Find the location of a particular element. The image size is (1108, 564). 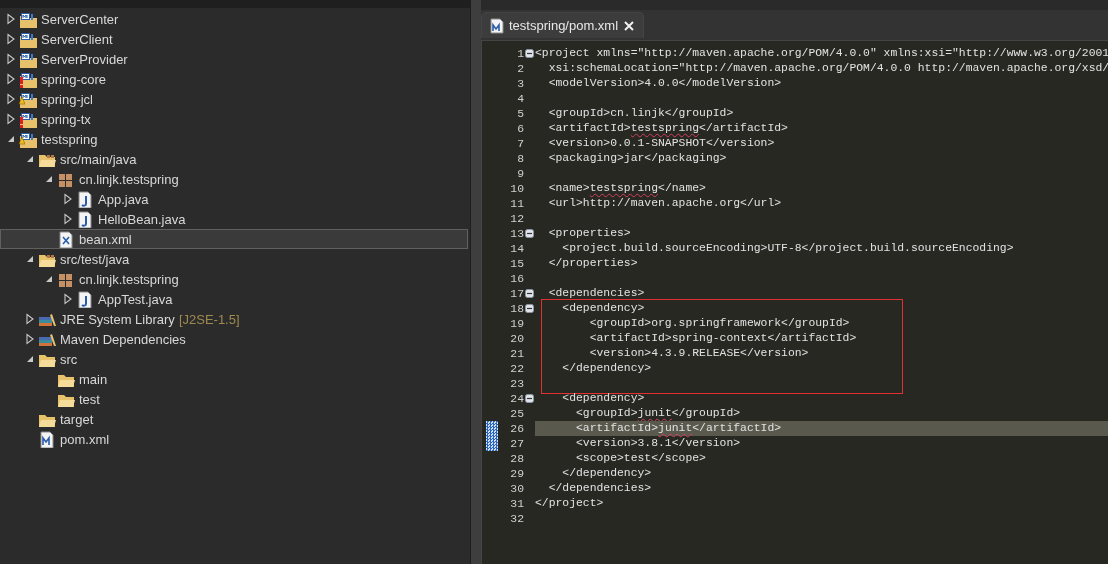

line-number: 13 is located at coordinates (516, 233).